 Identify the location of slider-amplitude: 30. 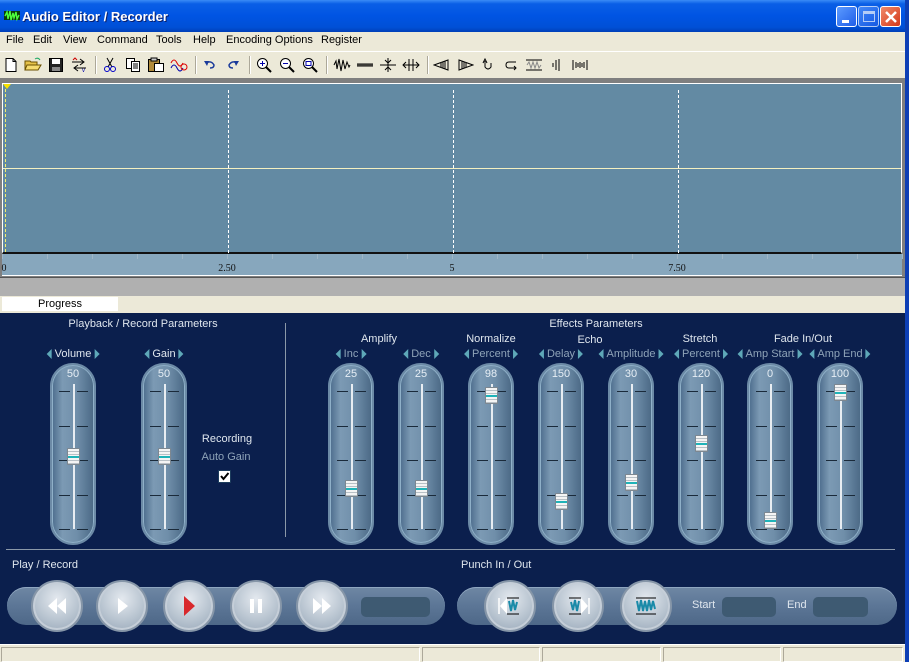
(631, 454).